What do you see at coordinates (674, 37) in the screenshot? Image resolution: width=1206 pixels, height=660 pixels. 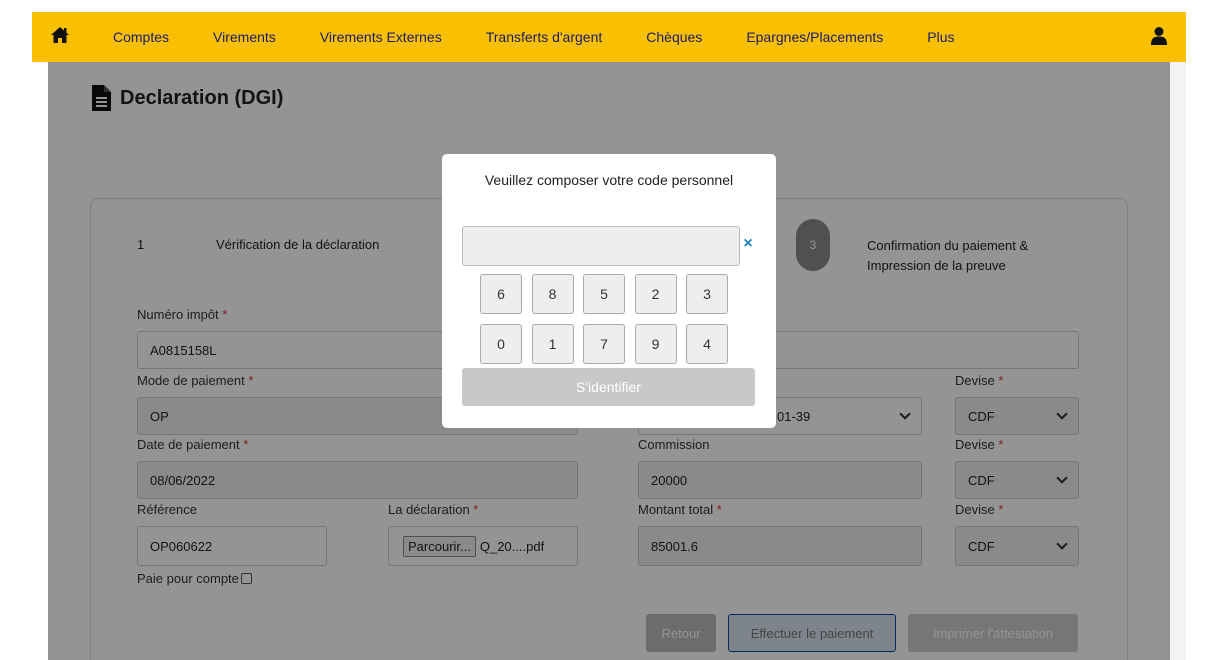 I see `nav-item-cheques: Chèques` at bounding box center [674, 37].